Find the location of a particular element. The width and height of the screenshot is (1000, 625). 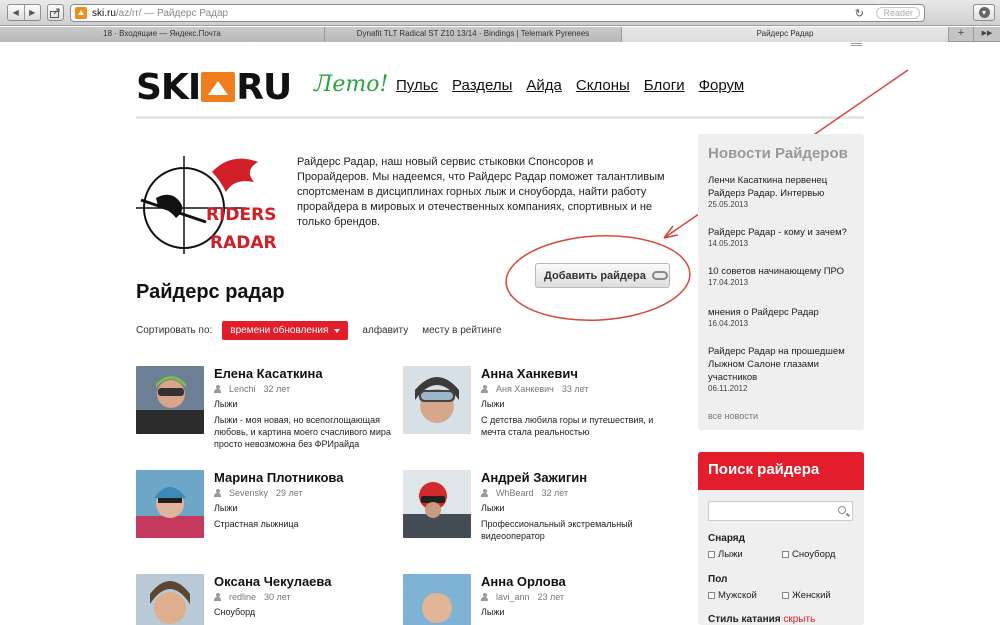

gender-male-checkbox: Мужской is located at coordinates (732, 595).